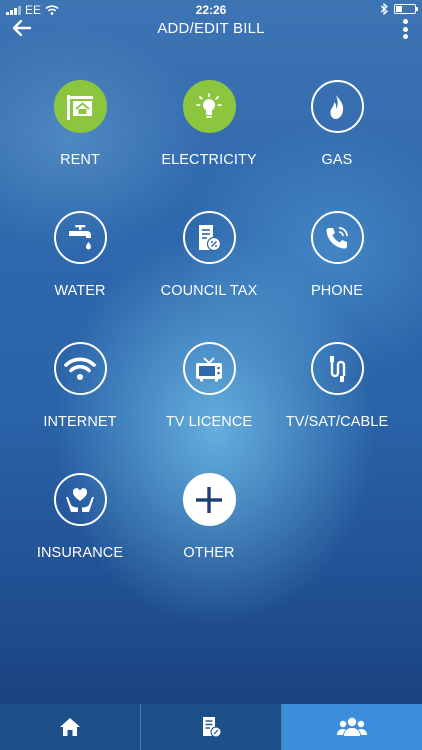 The height and width of the screenshot is (750, 422). I want to click on heart-hands-icon, so click(80, 499).